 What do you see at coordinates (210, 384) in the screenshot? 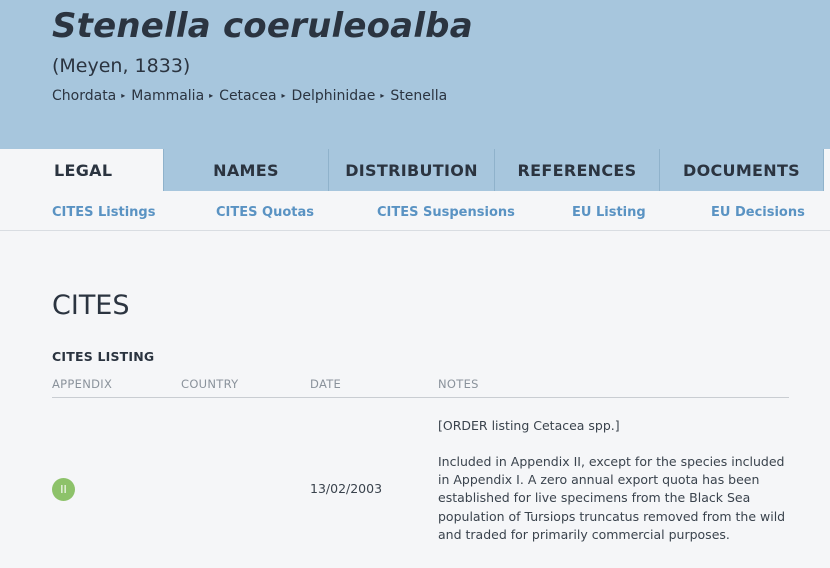
I see `column-header-country: COUNTRY` at bounding box center [210, 384].